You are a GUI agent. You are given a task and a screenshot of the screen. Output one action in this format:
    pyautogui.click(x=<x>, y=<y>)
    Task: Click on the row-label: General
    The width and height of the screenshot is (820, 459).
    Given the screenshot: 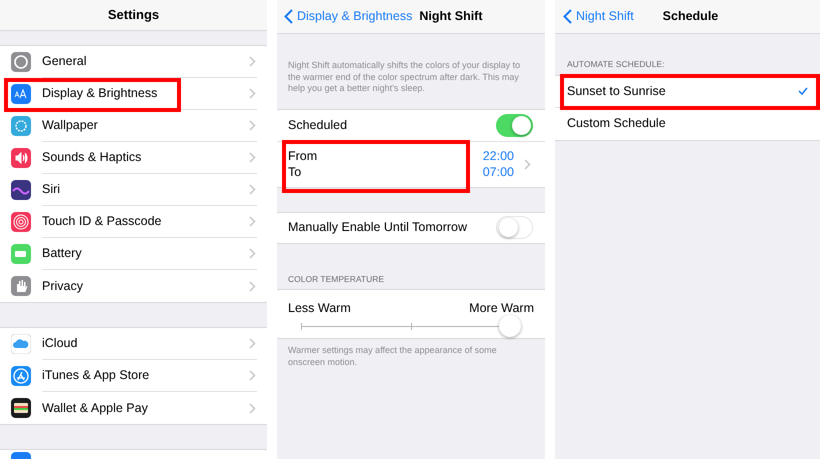 What is the action you would take?
    pyautogui.click(x=65, y=61)
    